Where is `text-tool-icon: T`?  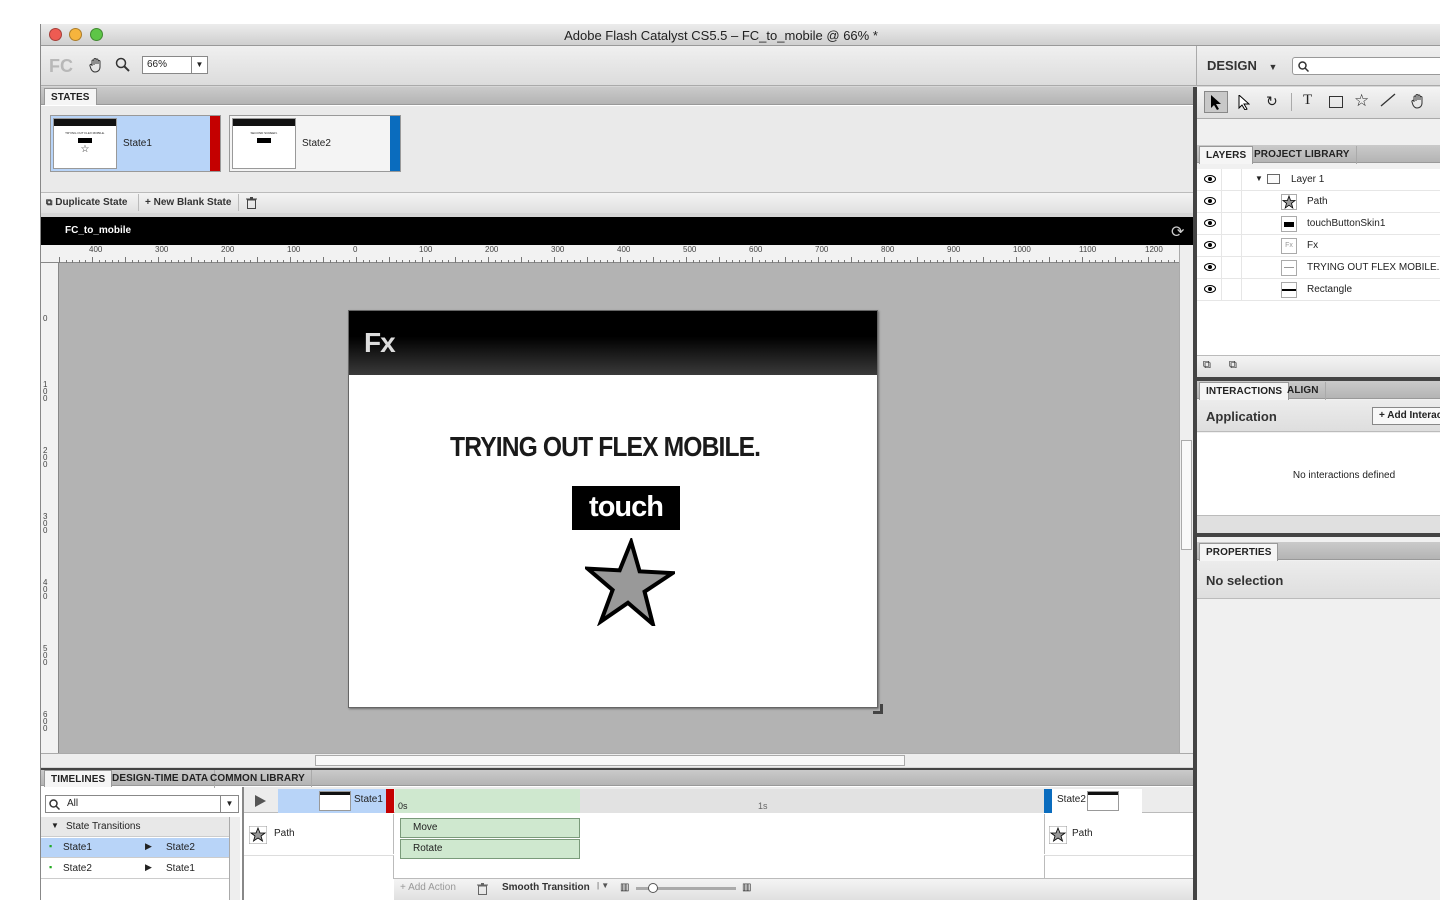
text-tool-icon: T is located at coordinates (1307, 100).